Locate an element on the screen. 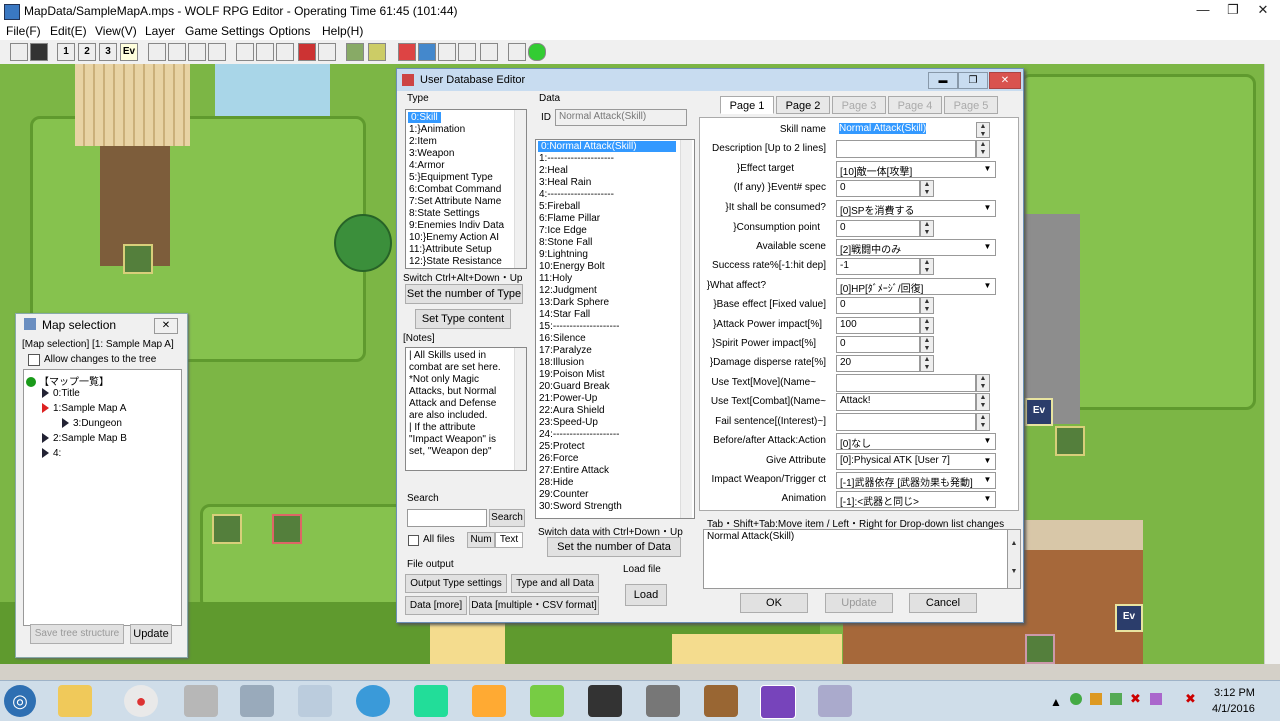 The width and height of the screenshot is (1280, 721). data-item: 15:-------------------- is located at coordinates (579, 326).